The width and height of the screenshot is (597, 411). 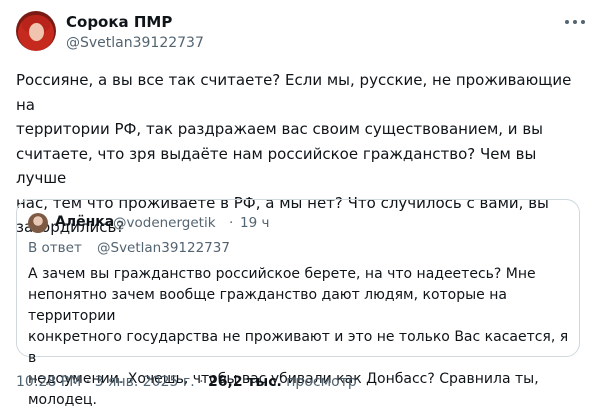 I want to click on author-handle: @Svetlan39122737, so click(x=135, y=43).